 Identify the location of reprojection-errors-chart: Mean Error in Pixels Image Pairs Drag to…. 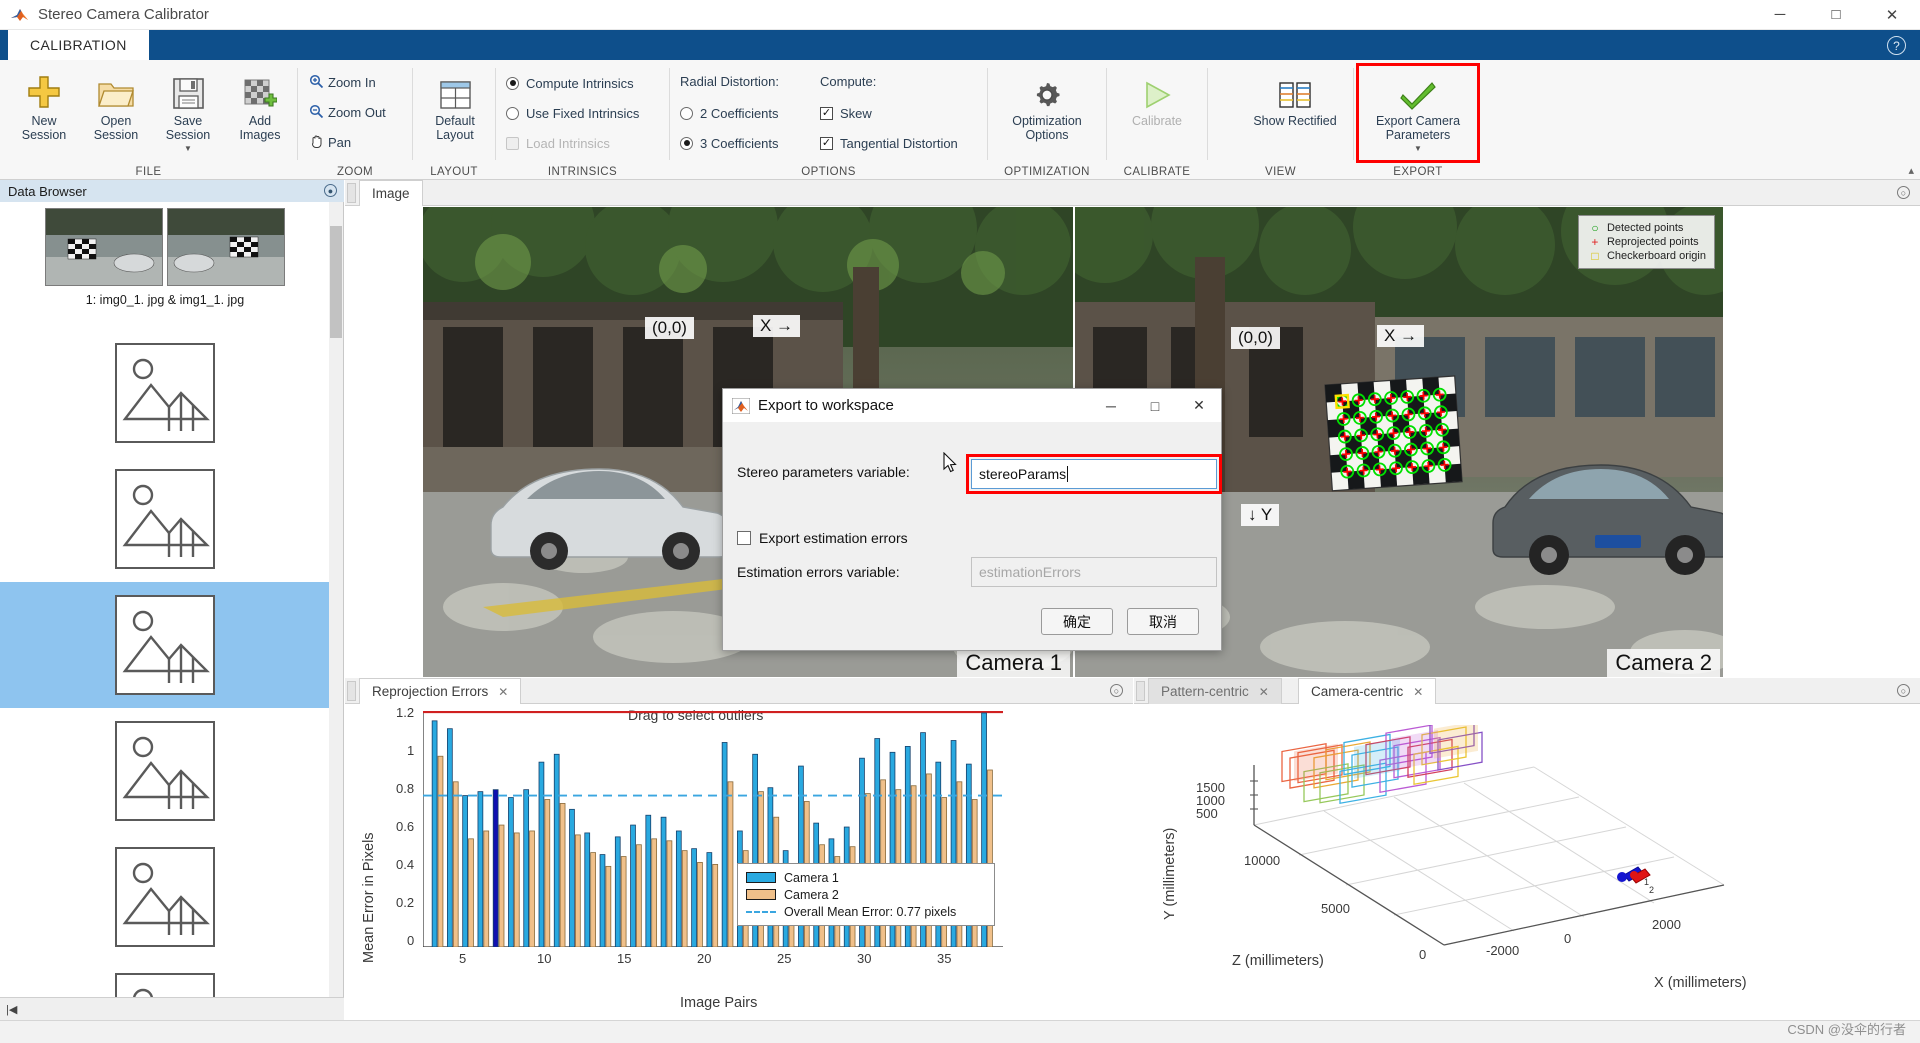
(739, 862).